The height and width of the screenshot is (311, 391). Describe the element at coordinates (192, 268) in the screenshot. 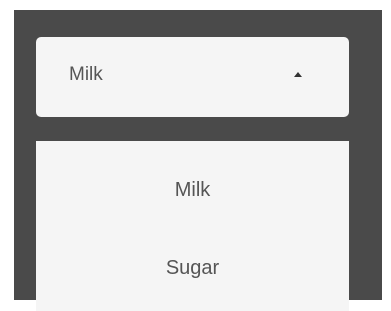

I see `menu-option-sugar: Sugar` at that location.